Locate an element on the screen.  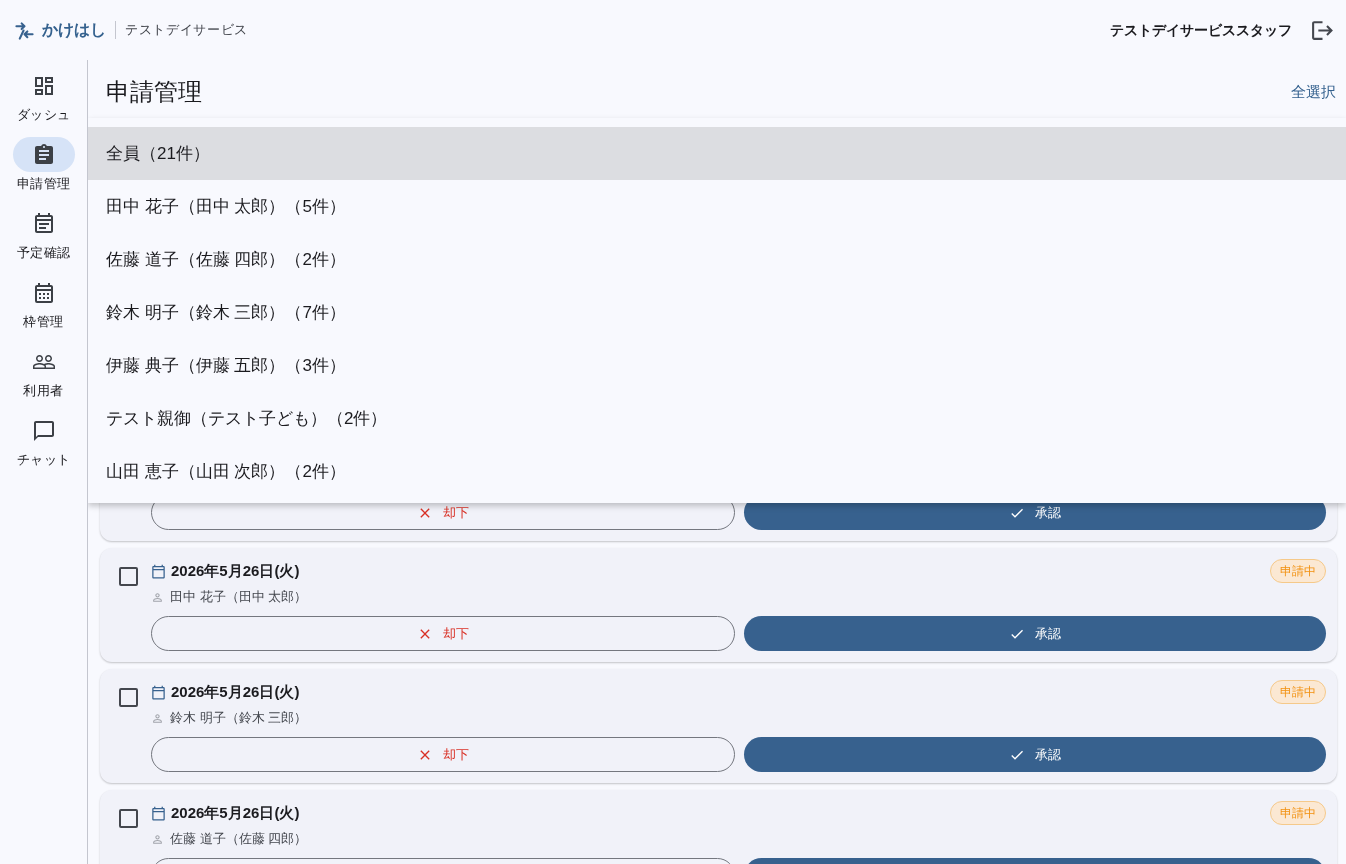
nav-item: 枠管理 is located at coordinates (43, 303).